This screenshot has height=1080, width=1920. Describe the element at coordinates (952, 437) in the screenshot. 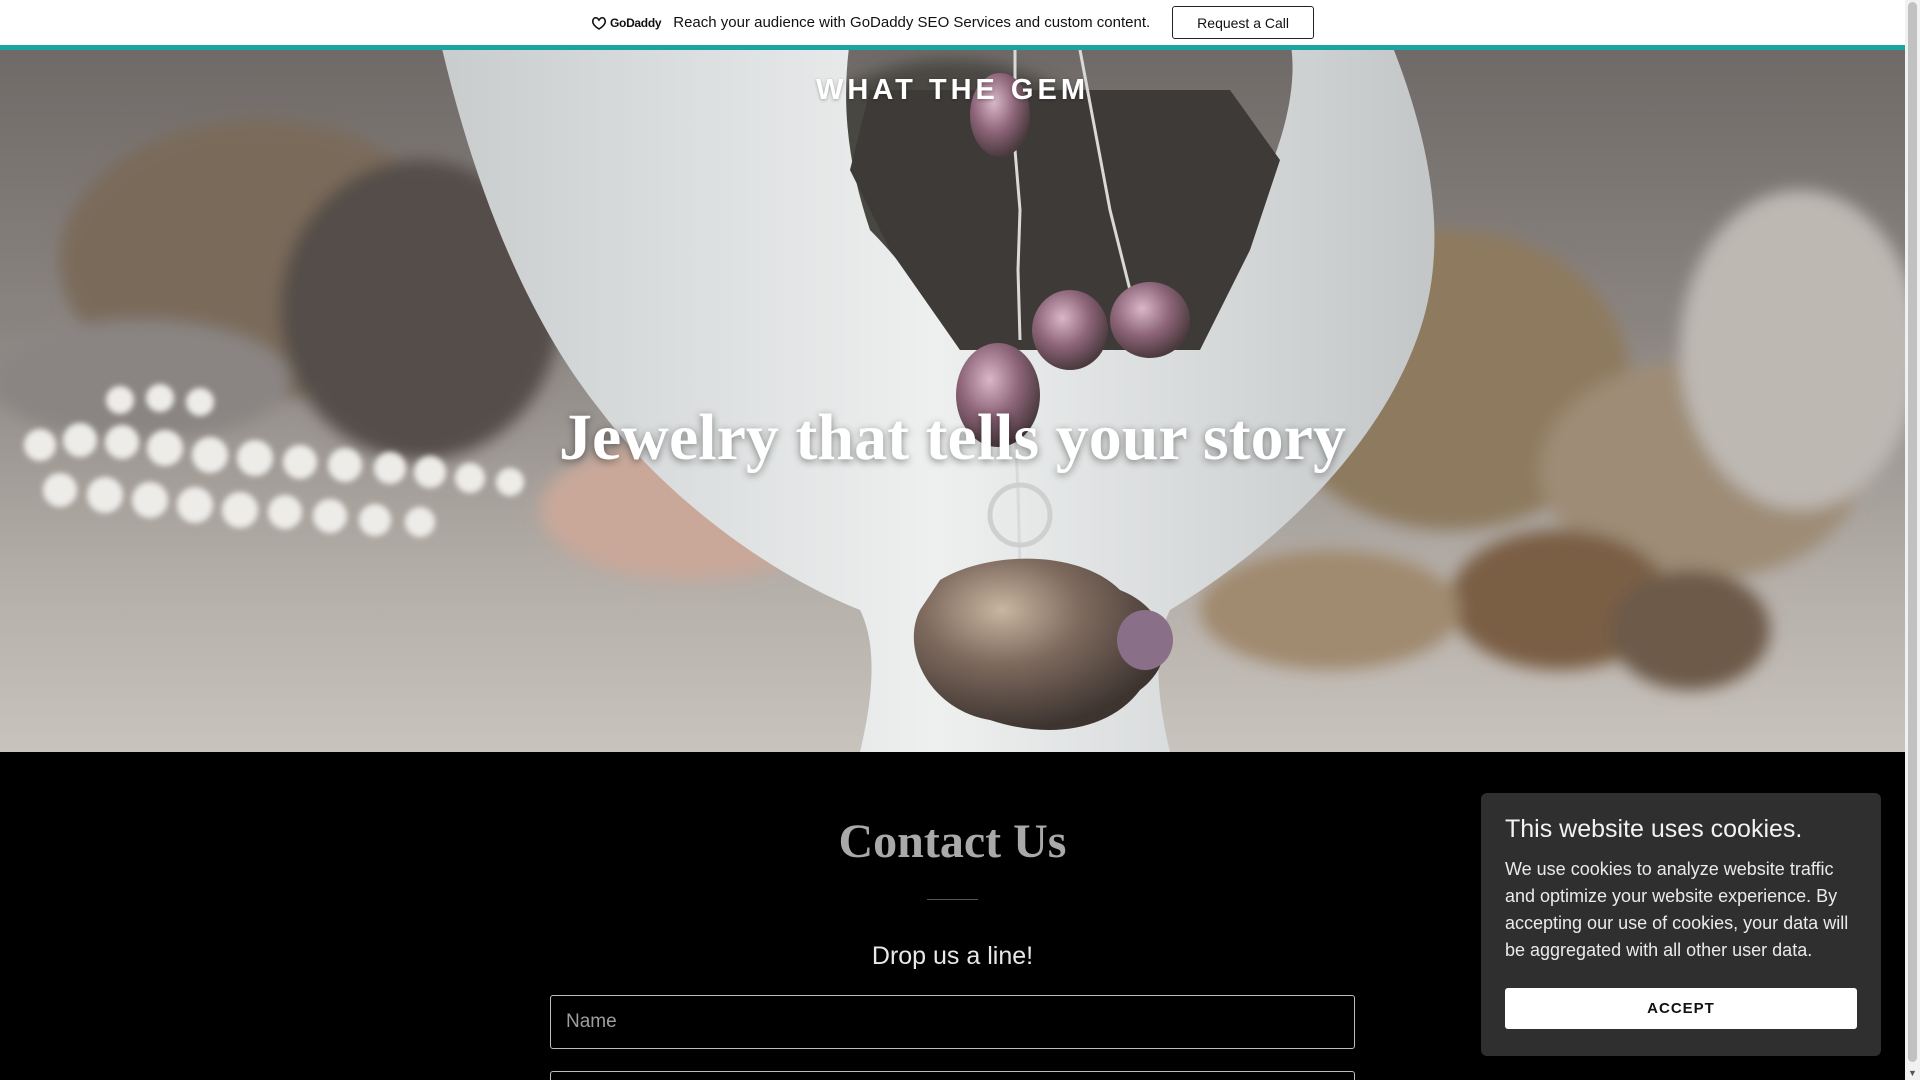

I see `hero-heading: Jewelry that tells your story` at that location.